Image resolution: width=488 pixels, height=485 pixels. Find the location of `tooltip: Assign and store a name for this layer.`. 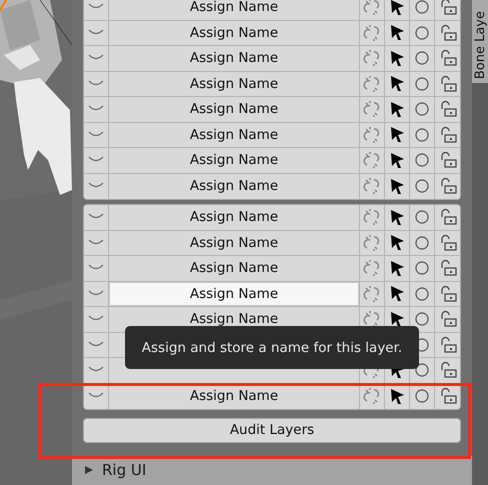

tooltip: Assign and store a name for this layer. is located at coordinates (272, 347).